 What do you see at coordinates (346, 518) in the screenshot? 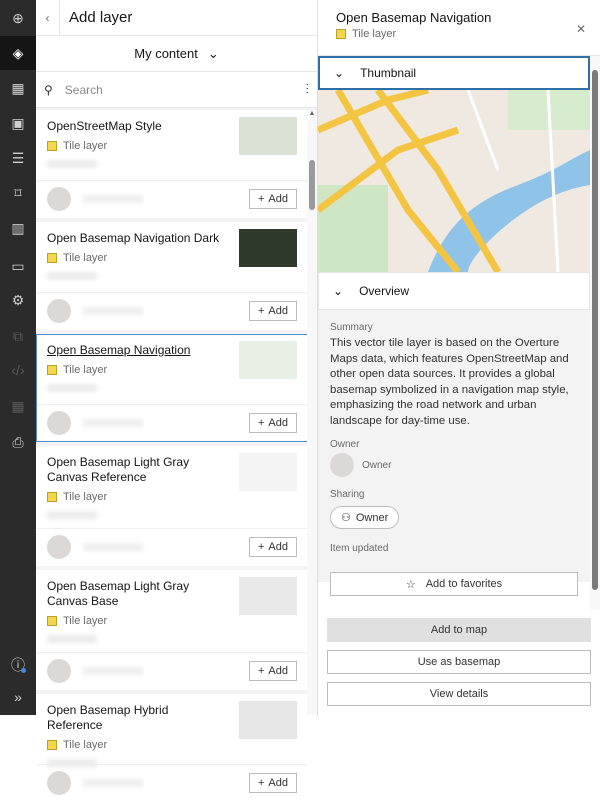
I see `user-icon: ⚇` at bounding box center [346, 518].